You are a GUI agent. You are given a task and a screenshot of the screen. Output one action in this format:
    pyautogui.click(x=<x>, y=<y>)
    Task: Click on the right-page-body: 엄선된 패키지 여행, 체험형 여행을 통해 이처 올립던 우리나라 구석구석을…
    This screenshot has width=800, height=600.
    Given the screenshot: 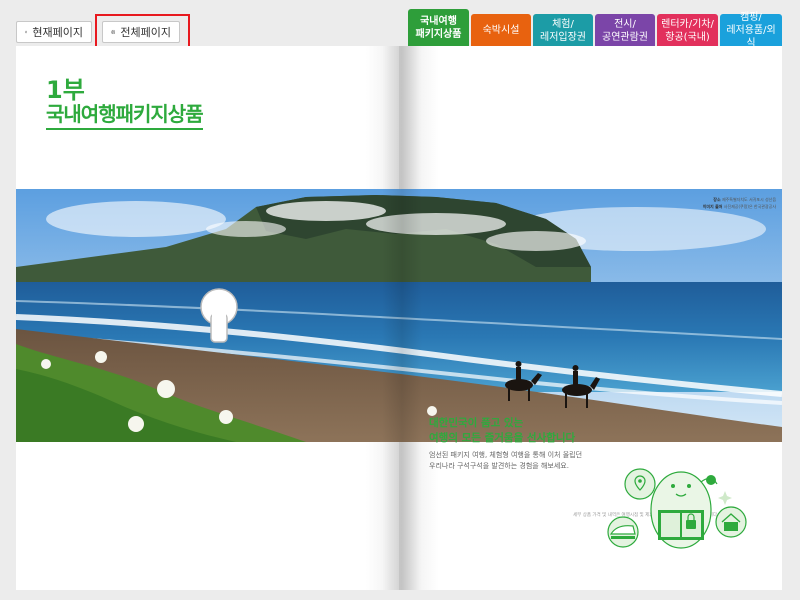 What is the action you would take?
    pyautogui.click(x=505, y=461)
    